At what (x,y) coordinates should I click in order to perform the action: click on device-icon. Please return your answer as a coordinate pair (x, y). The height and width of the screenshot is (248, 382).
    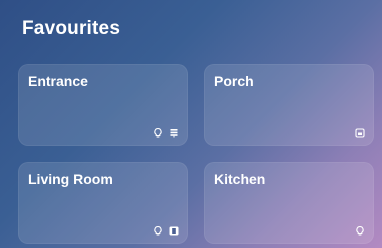
    Looking at the image, I should click on (360, 133).